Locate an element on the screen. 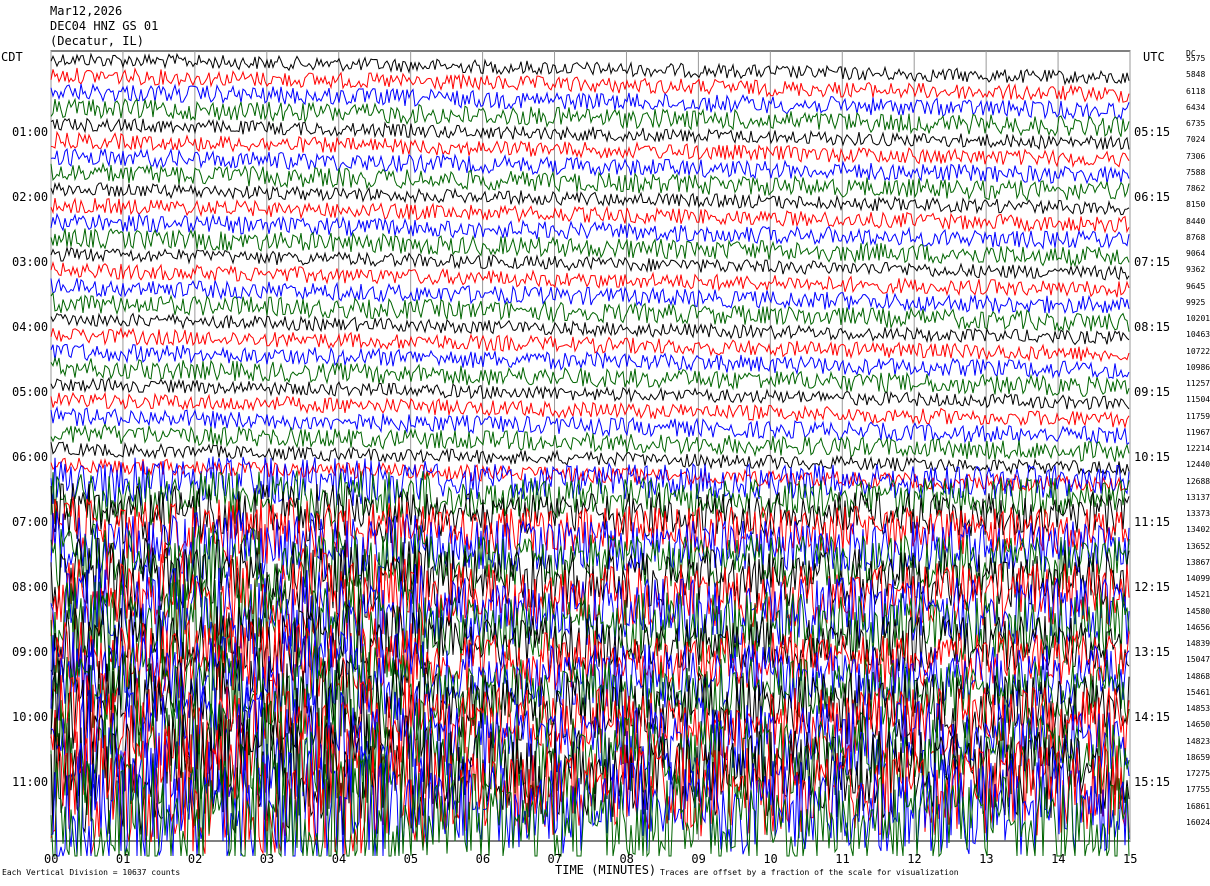 This screenshot has width=1210, height=886. left-time-label: 06:00 is located at coordinates (30, 457).